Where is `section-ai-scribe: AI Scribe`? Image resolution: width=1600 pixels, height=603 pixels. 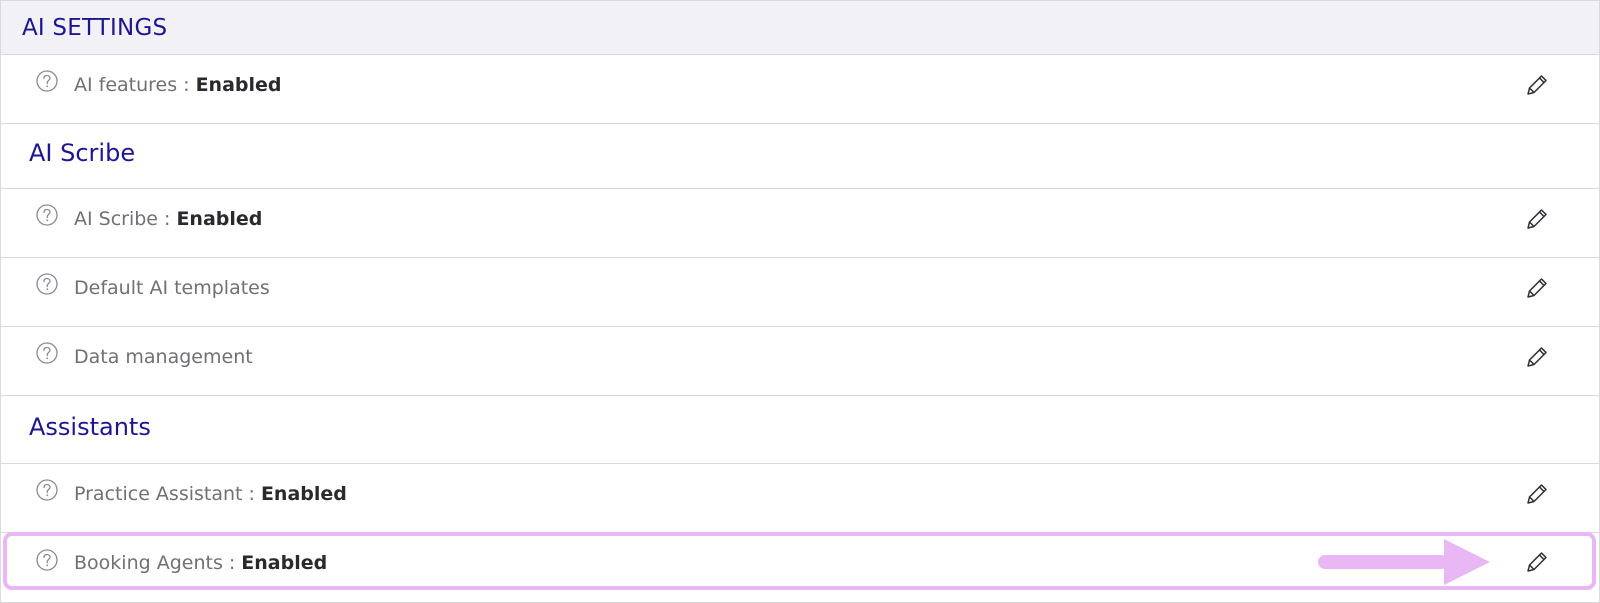
section-ai-scribe: AI Scribe is located at coordinates (800, 156).